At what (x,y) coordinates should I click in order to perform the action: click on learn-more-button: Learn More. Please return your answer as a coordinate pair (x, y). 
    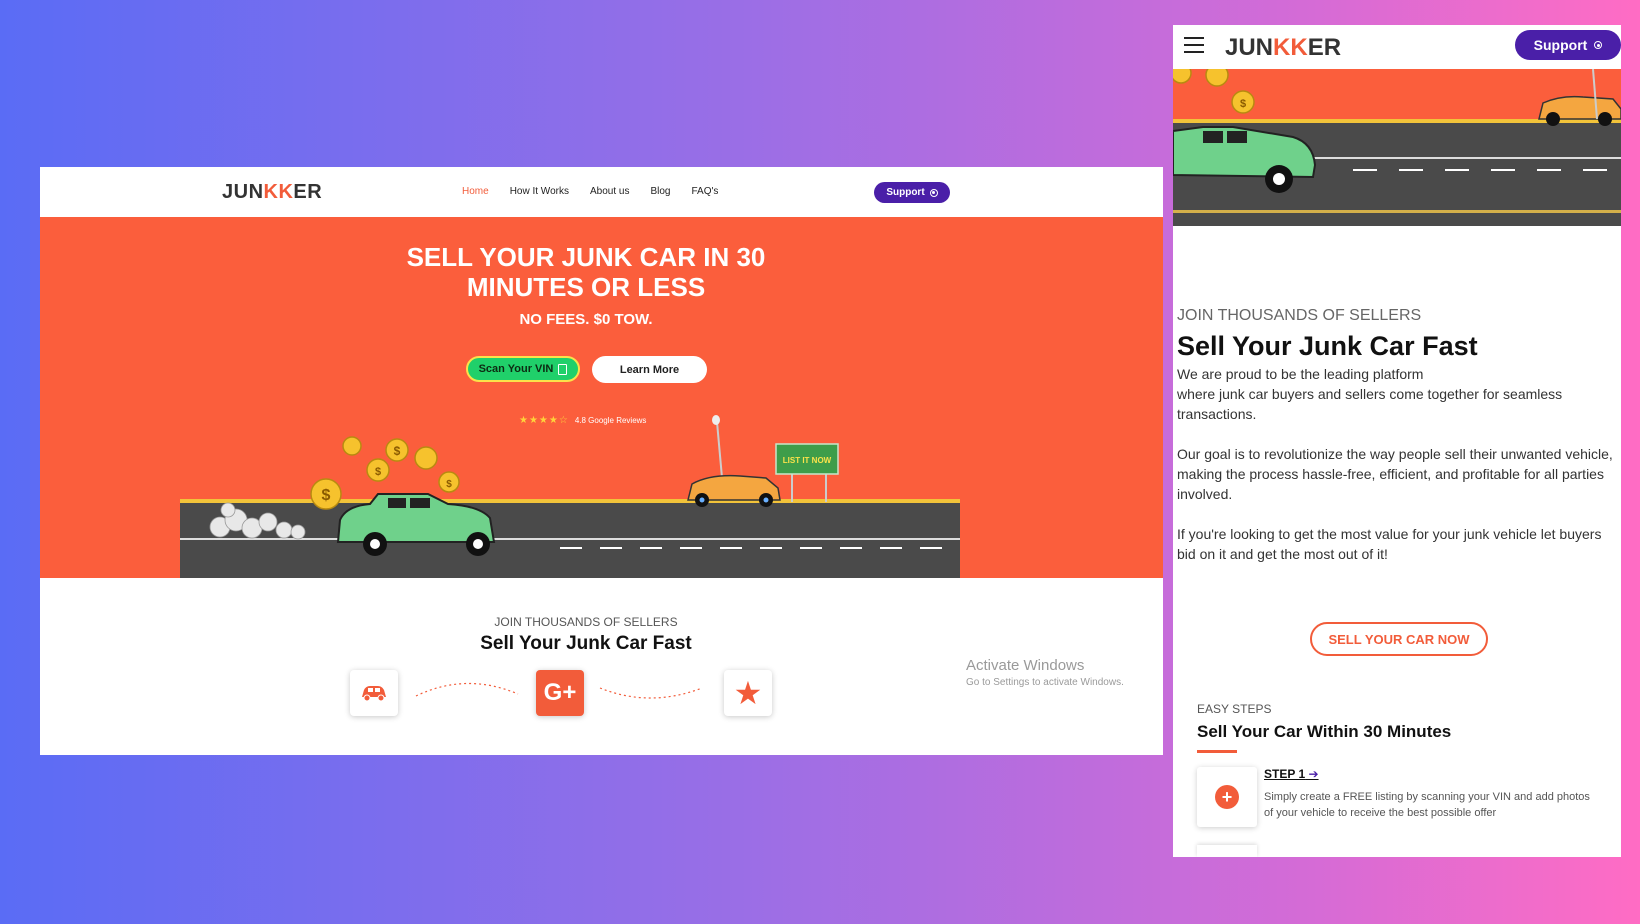
    Looking at the image, I should click on (649, 369).